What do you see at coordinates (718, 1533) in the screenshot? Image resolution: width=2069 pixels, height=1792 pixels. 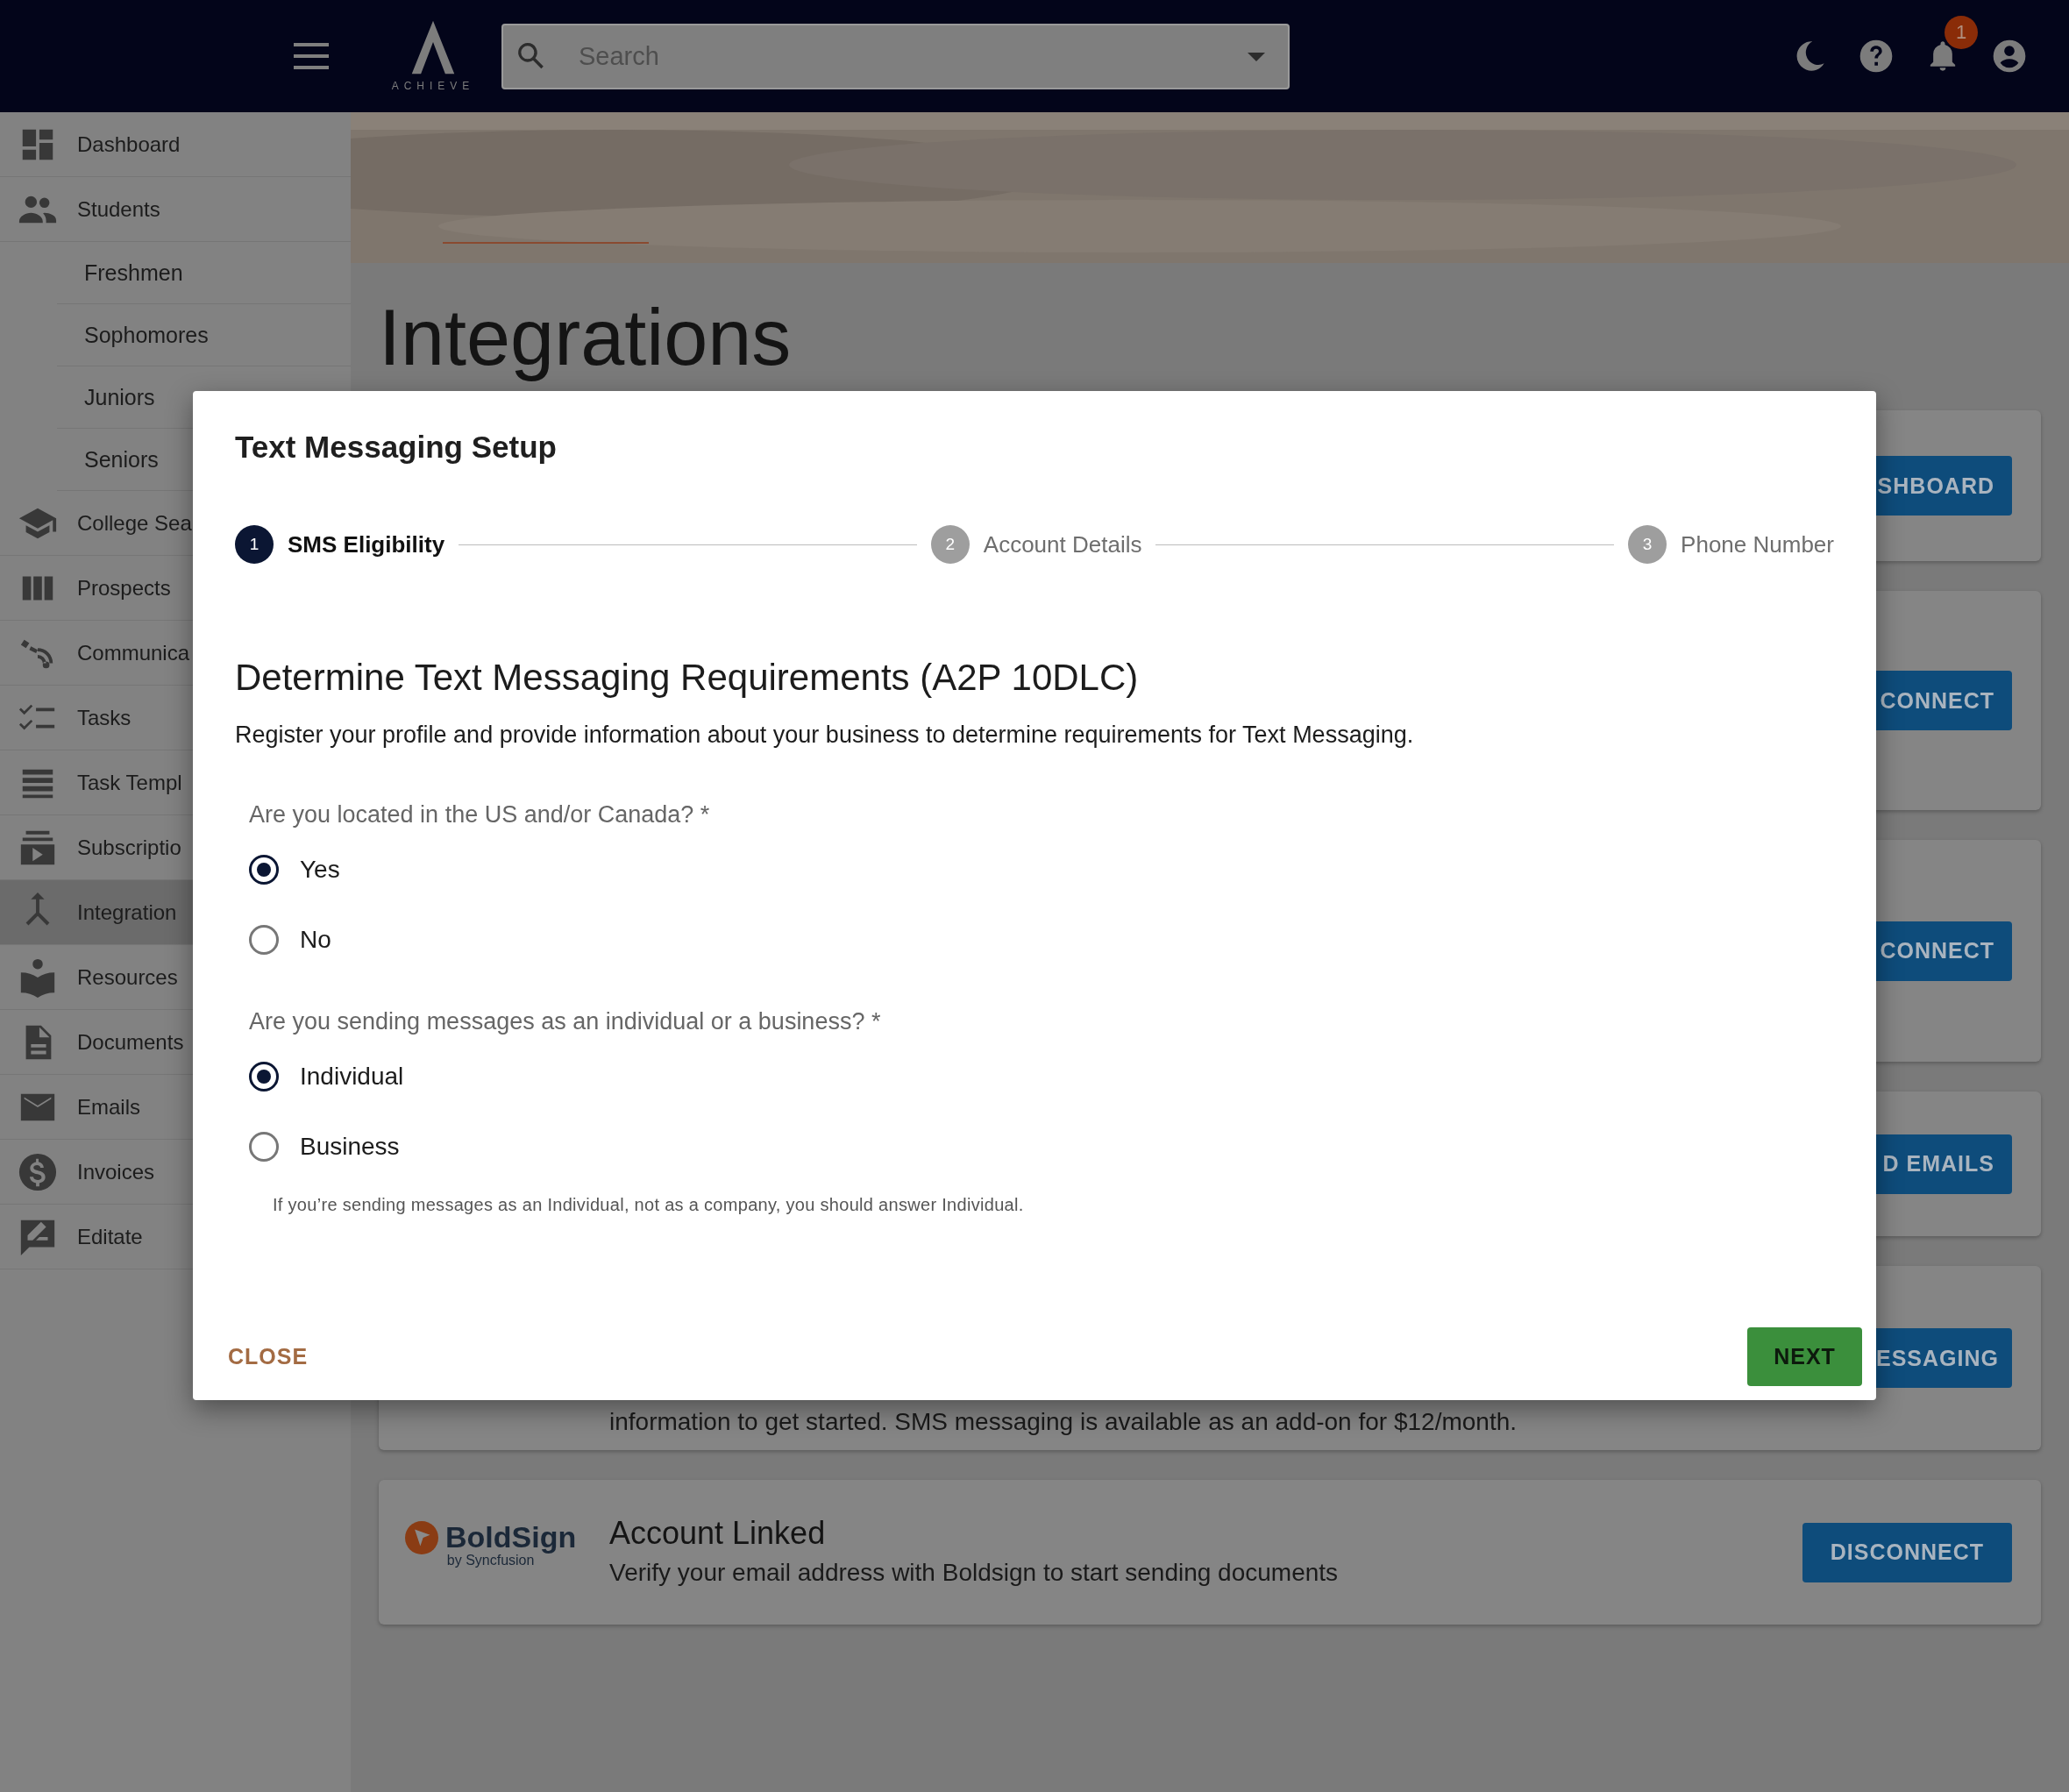 I see `card-title: Account Linked` at bounding box center [718, 1533].